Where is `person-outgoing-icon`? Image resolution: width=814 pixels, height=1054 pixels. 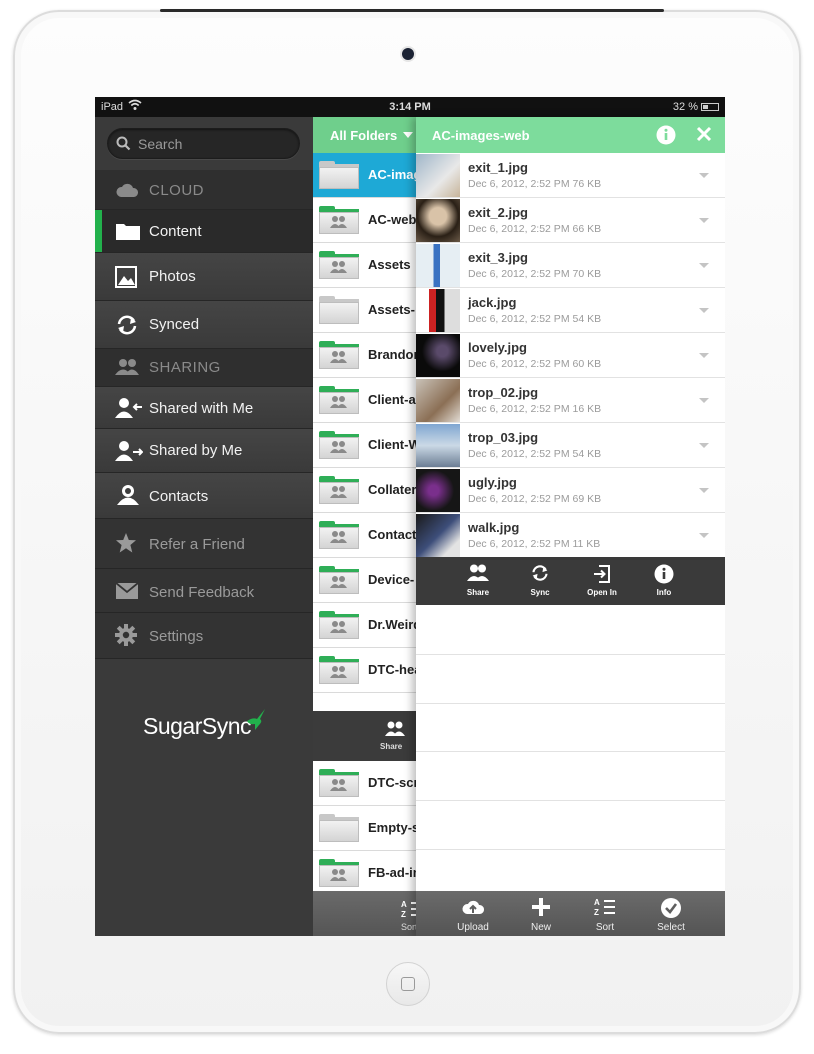 person-outgoing-icon is located at coordinates (129, 453).